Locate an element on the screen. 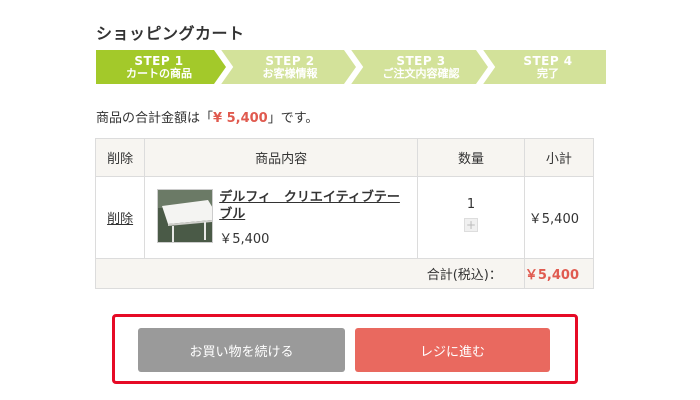  step-2-number: STEP 2 is located at coordinates (290, 60).